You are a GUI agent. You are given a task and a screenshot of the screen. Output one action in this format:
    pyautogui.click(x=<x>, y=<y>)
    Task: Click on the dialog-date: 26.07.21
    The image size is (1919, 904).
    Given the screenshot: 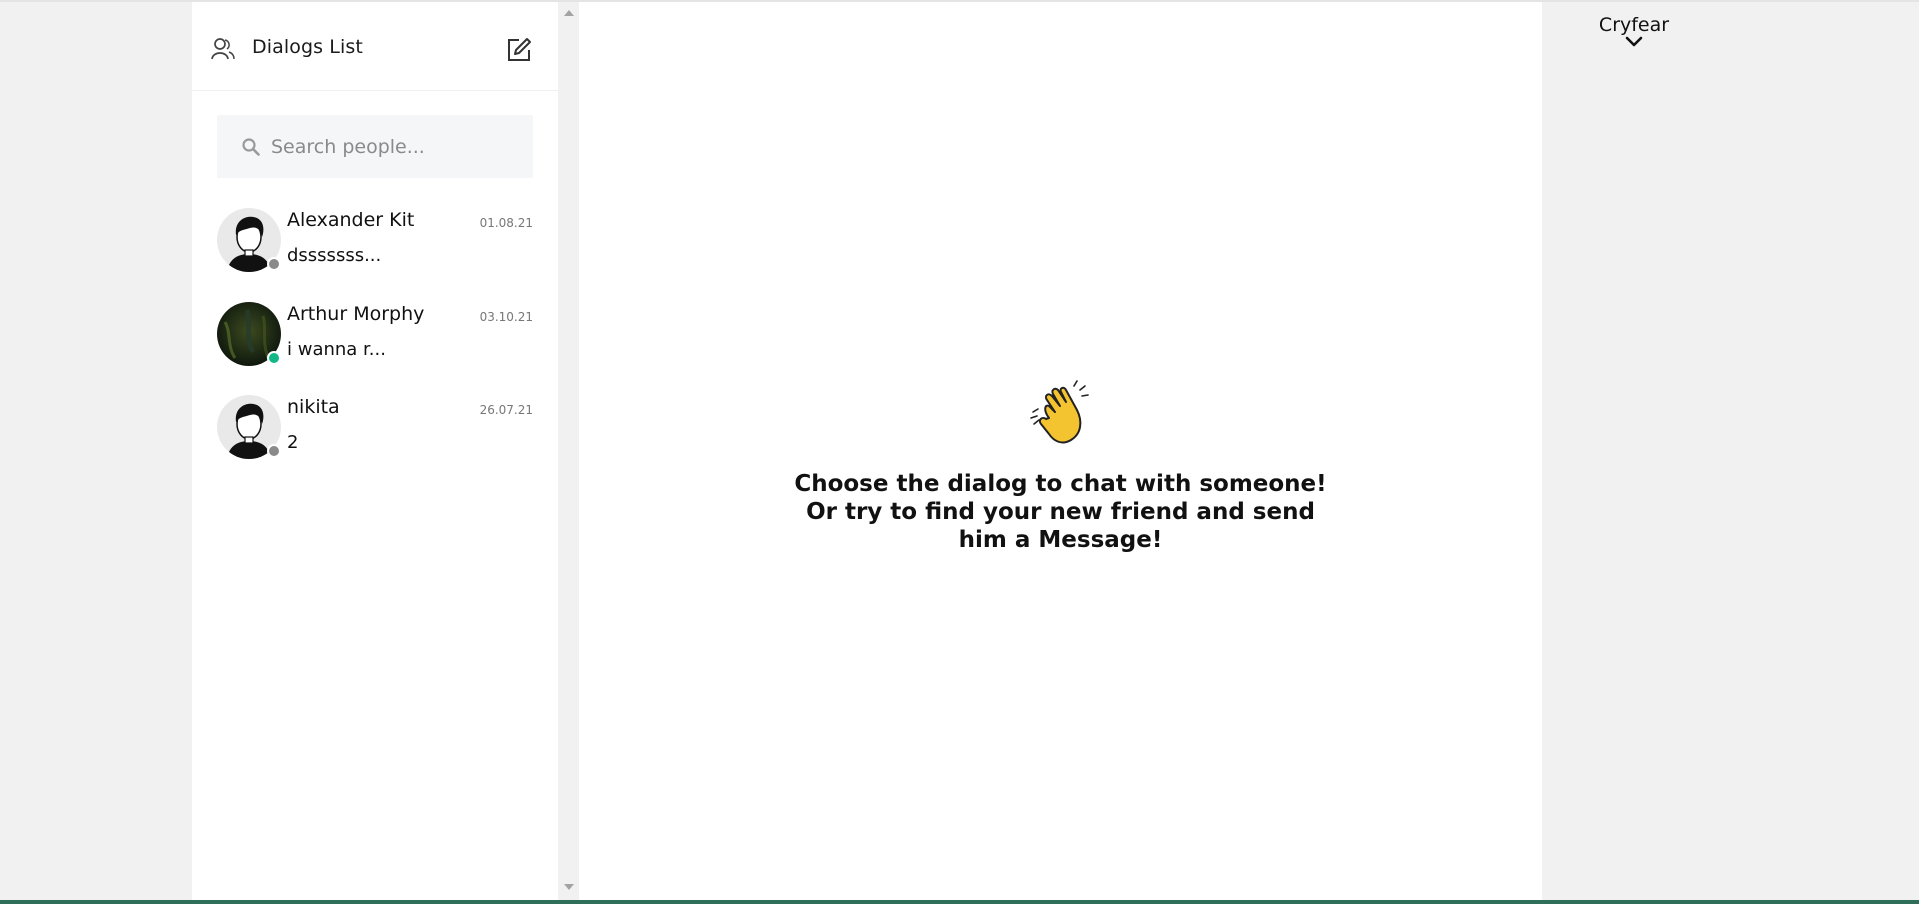 What is the action you would take?
    pyautogui.click(x=506, y=410)
    